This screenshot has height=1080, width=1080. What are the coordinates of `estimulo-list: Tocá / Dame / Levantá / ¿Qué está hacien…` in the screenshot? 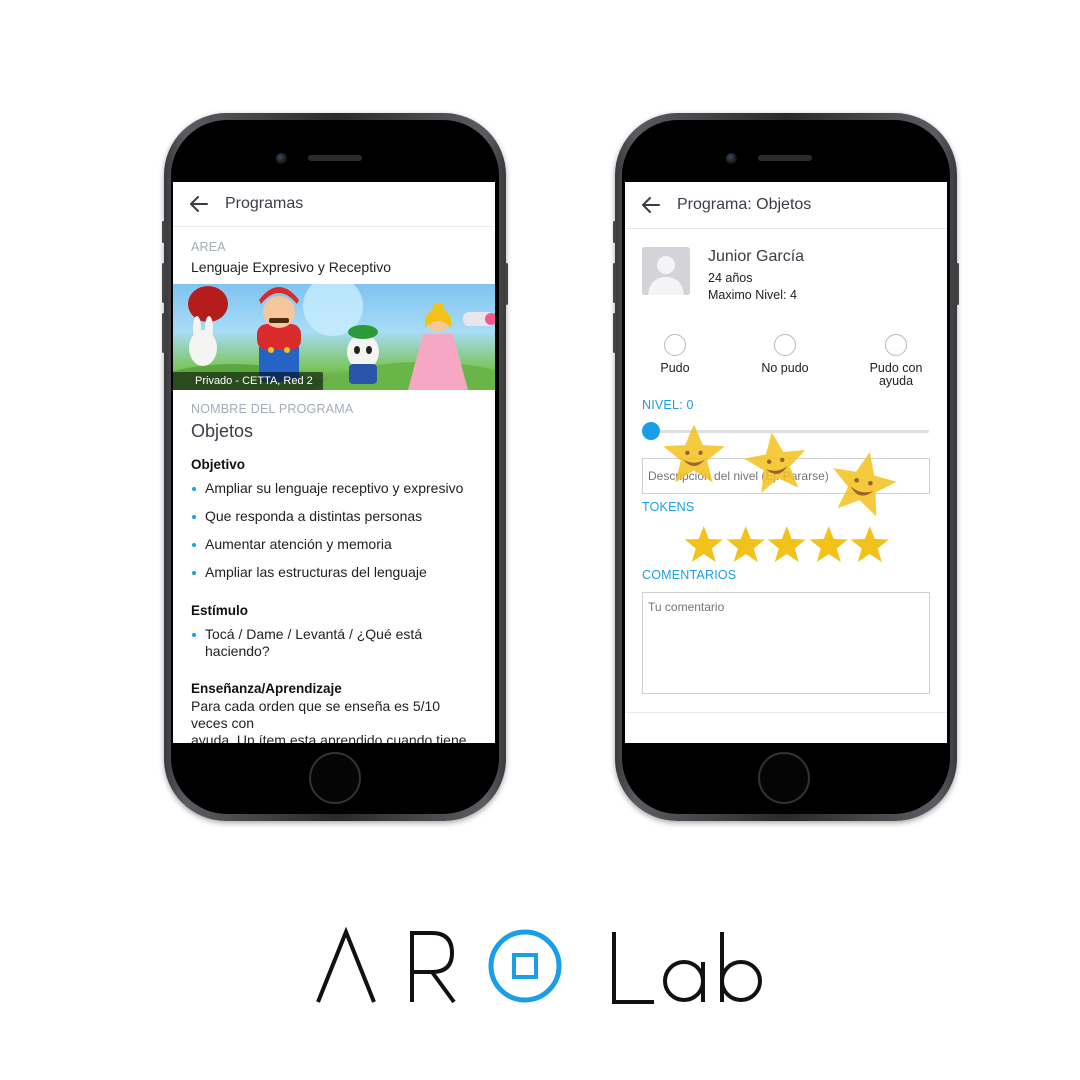 It's located at (316, 643).